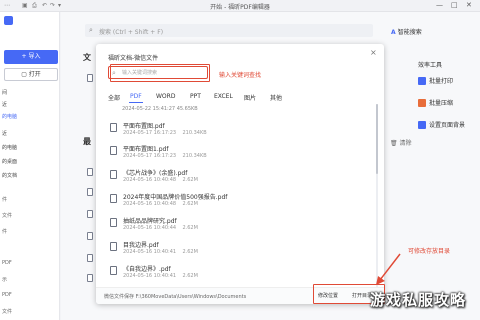  Describe the element at coordinates (133, 58) in the screenshot. I see `dialog-title: 福昕文档-微信文件` at that location.